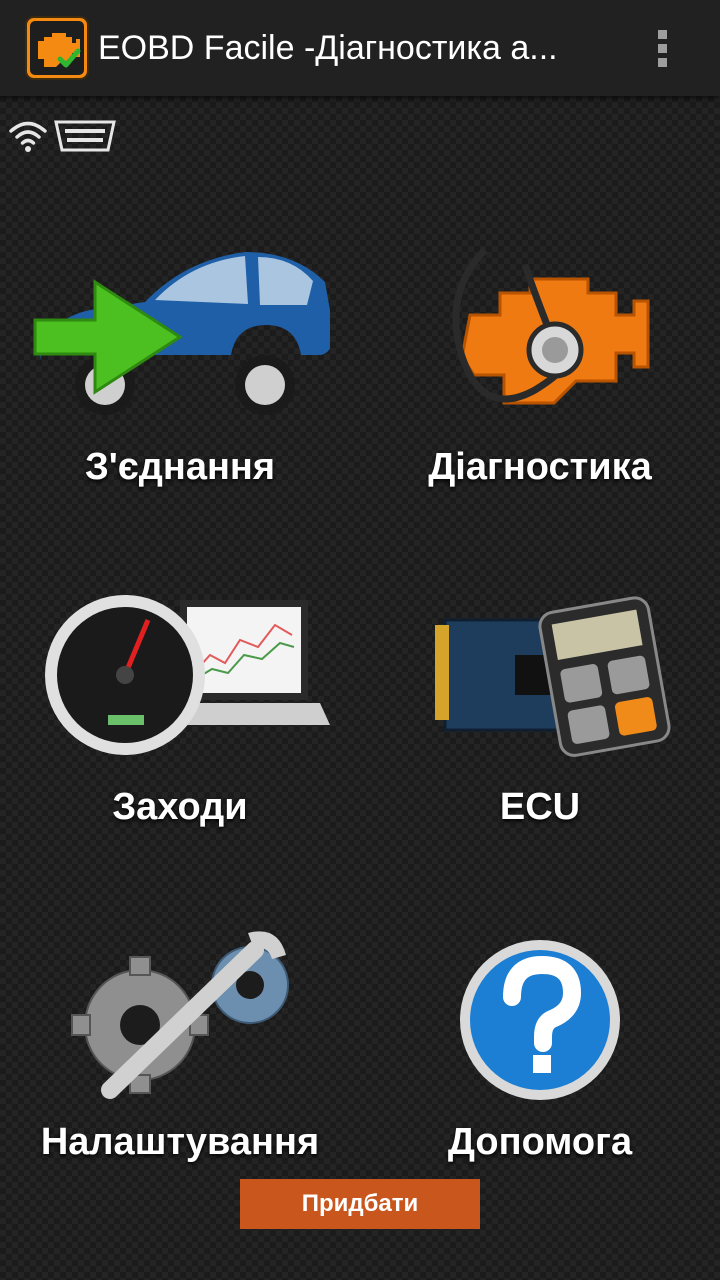 The width and height of the screenshot is (720, 1280). What do you see at coordinates (180, 807) in the screenshot?
I see `menu-label-measures: Заходи` at bounding box center [180, 807].